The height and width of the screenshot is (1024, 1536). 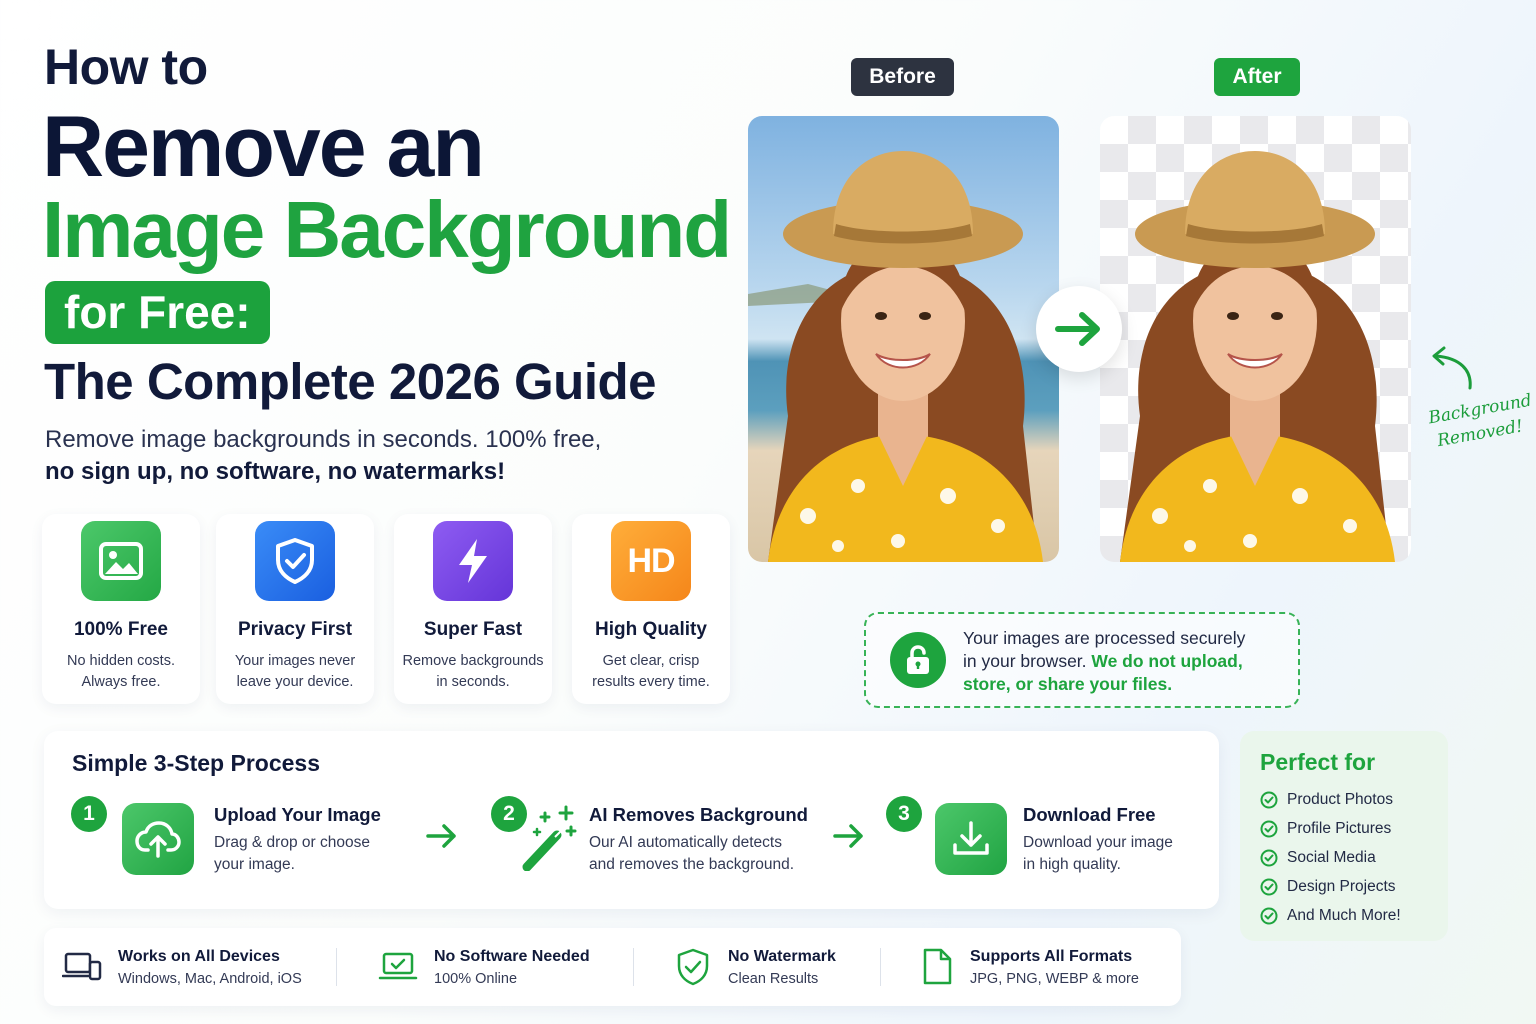 I want to click on benefit-item: No Software Needed 100% Online, so click(x=484, y=967).